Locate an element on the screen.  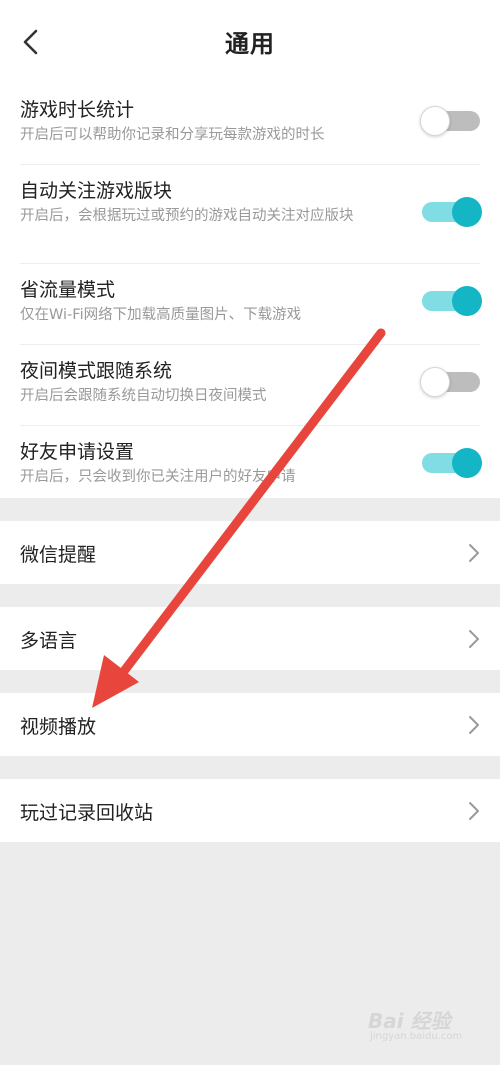
nav-label: 多语言 is located at coordinates (49, 641).